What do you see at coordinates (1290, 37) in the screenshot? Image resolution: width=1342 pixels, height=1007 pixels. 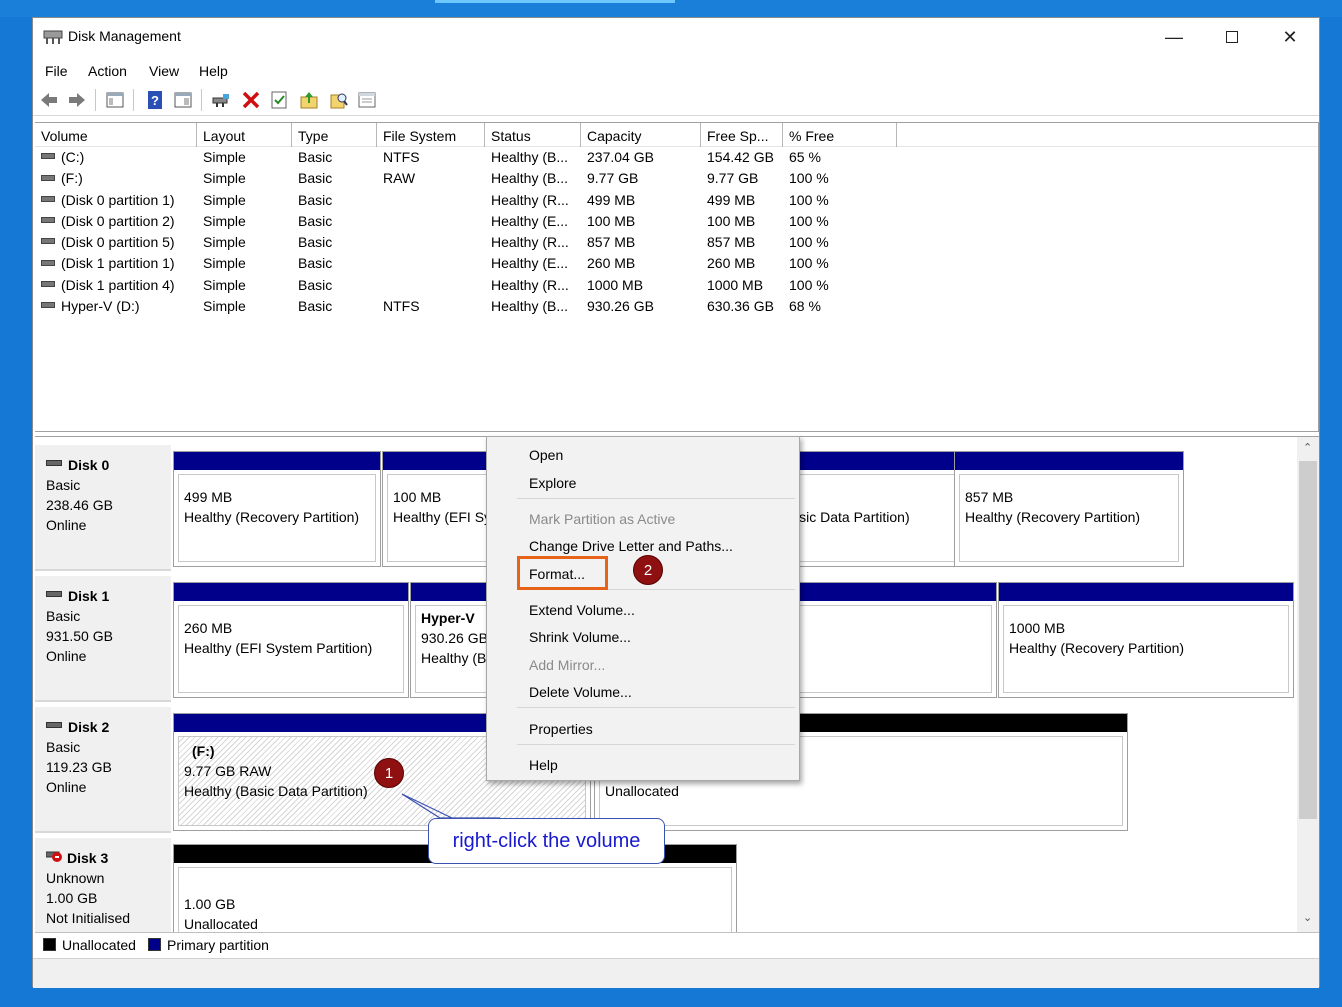 I see `close-button: ✕` at bounding box center [1290, 37].